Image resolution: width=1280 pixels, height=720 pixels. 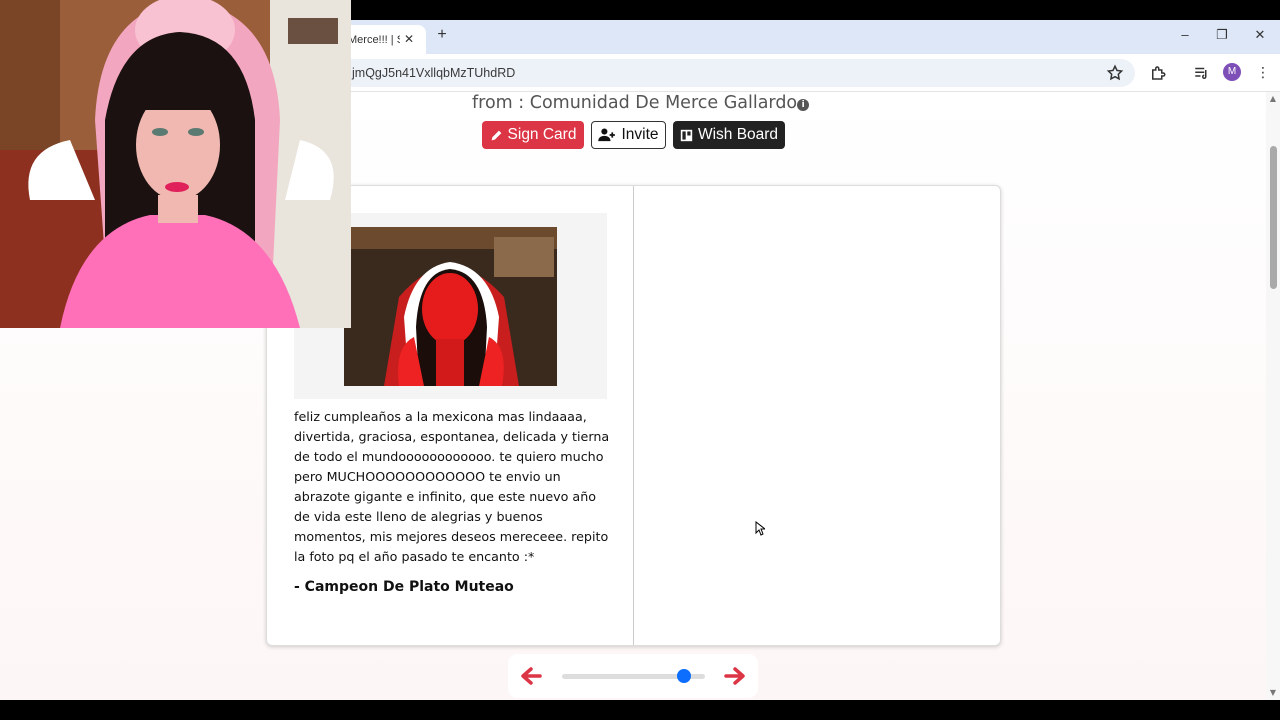 I want to click on webcam-overlay, so click(x=175, y=164).